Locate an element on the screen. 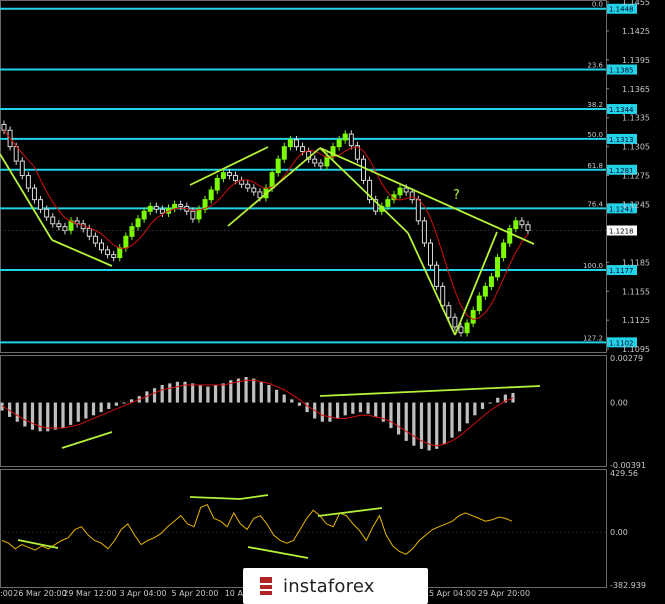 The image size is (665, 604). cci-y-tick-0: 429.56 is located at coordinates (624, 473).